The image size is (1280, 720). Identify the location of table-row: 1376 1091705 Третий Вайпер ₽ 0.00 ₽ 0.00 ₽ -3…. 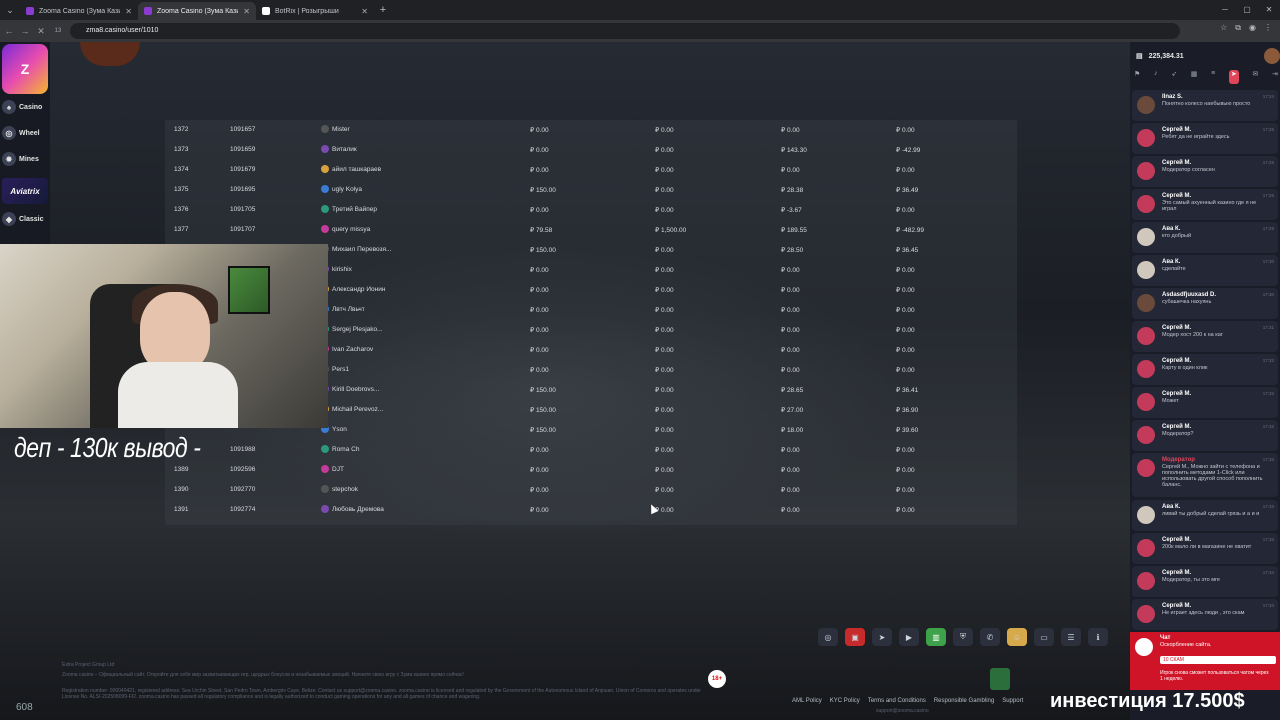
(591, 210).